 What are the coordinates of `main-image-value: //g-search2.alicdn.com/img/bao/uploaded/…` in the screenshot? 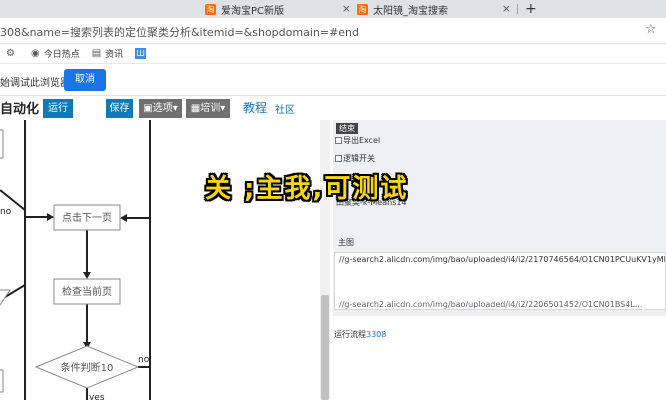 It's located at (502, 259).